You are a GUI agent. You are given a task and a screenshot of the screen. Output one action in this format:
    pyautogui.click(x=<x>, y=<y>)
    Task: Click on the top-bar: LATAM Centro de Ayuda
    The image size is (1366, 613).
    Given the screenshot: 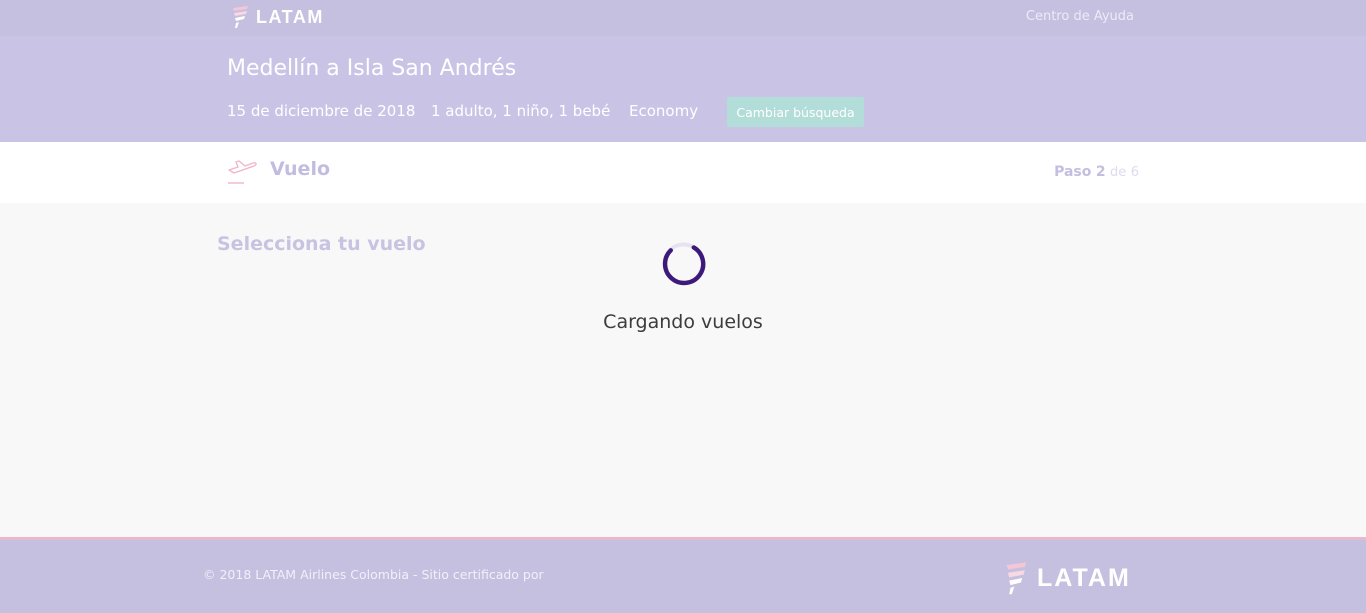 What is the action you would take?
    pyautogui.click(x=683, y=18)
    